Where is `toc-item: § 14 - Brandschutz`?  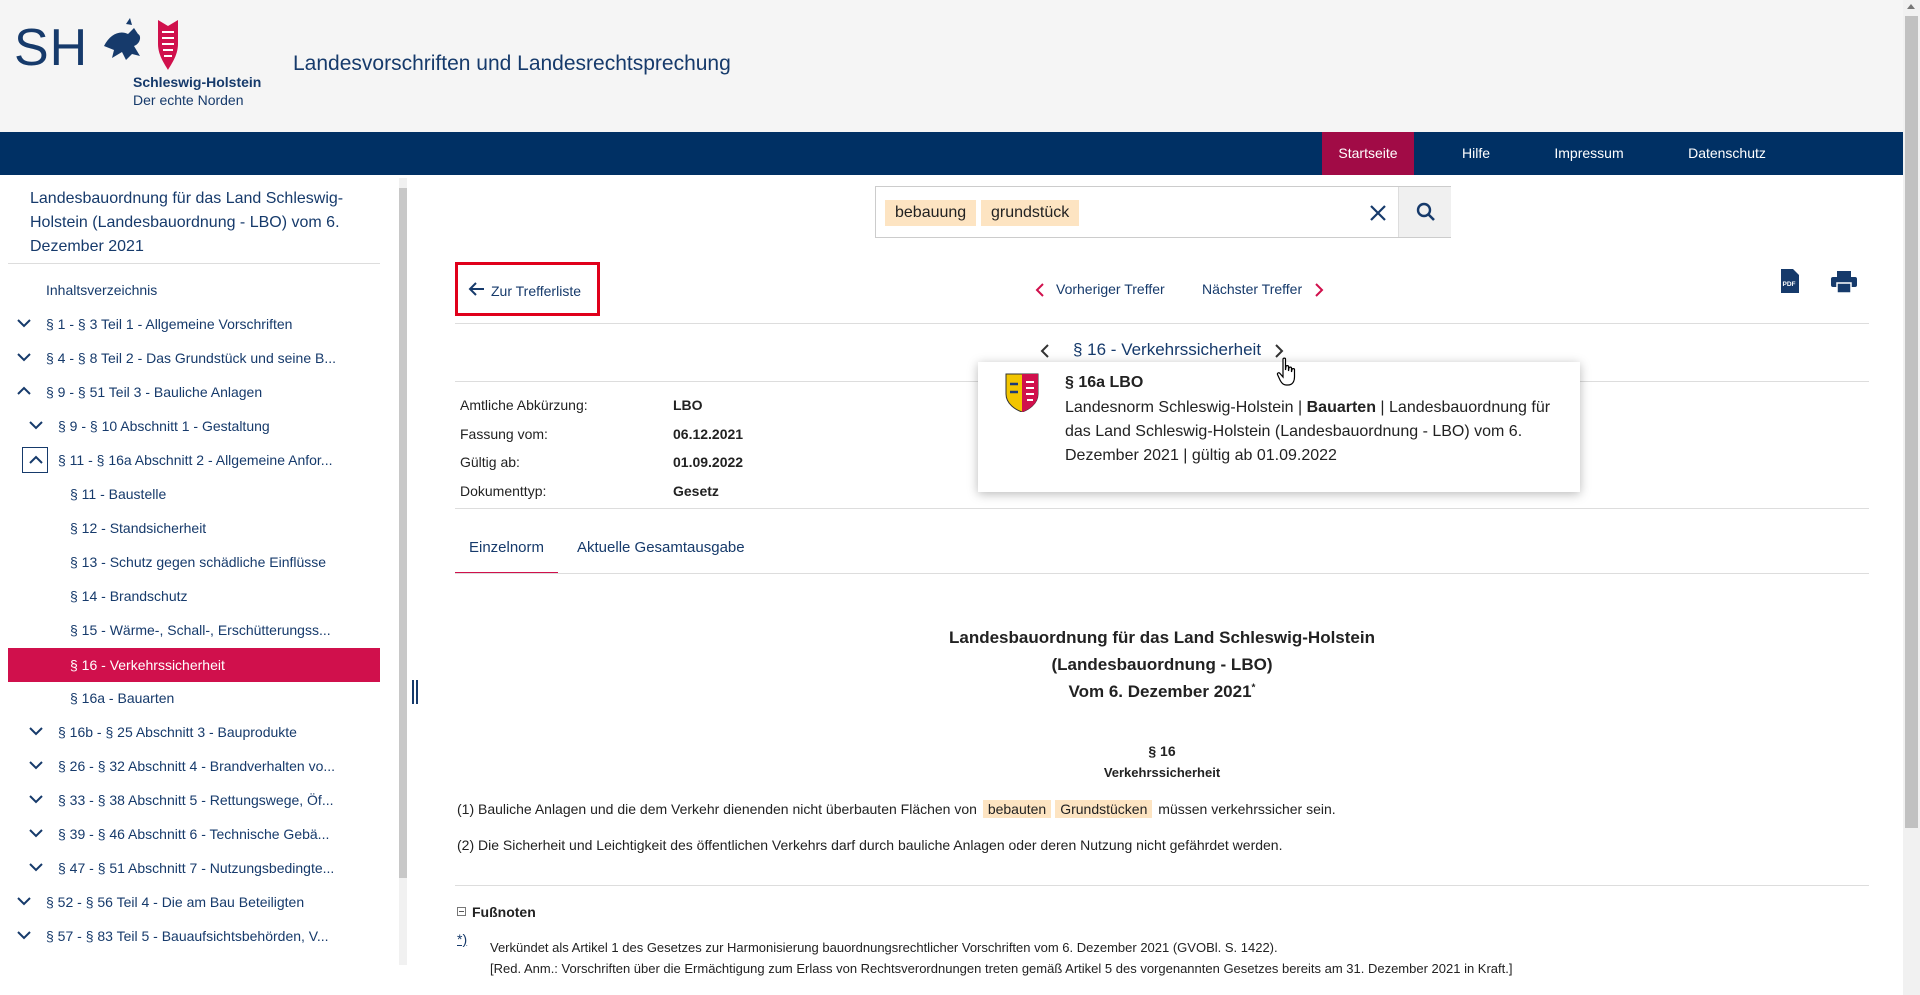 toc-item: § 14 - Brandschutz is located at coordinates (129, 596).